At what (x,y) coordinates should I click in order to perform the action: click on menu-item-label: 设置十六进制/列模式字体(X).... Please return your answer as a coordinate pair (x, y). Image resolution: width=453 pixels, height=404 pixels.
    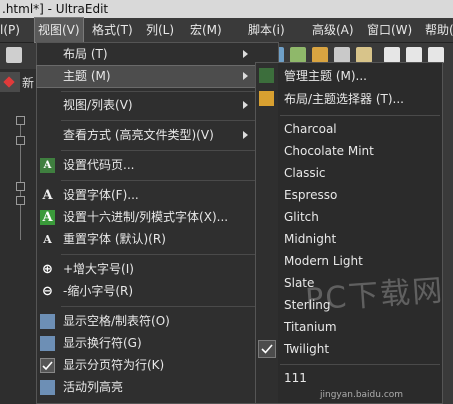
    Looking at the image, I should click on (146, 217).